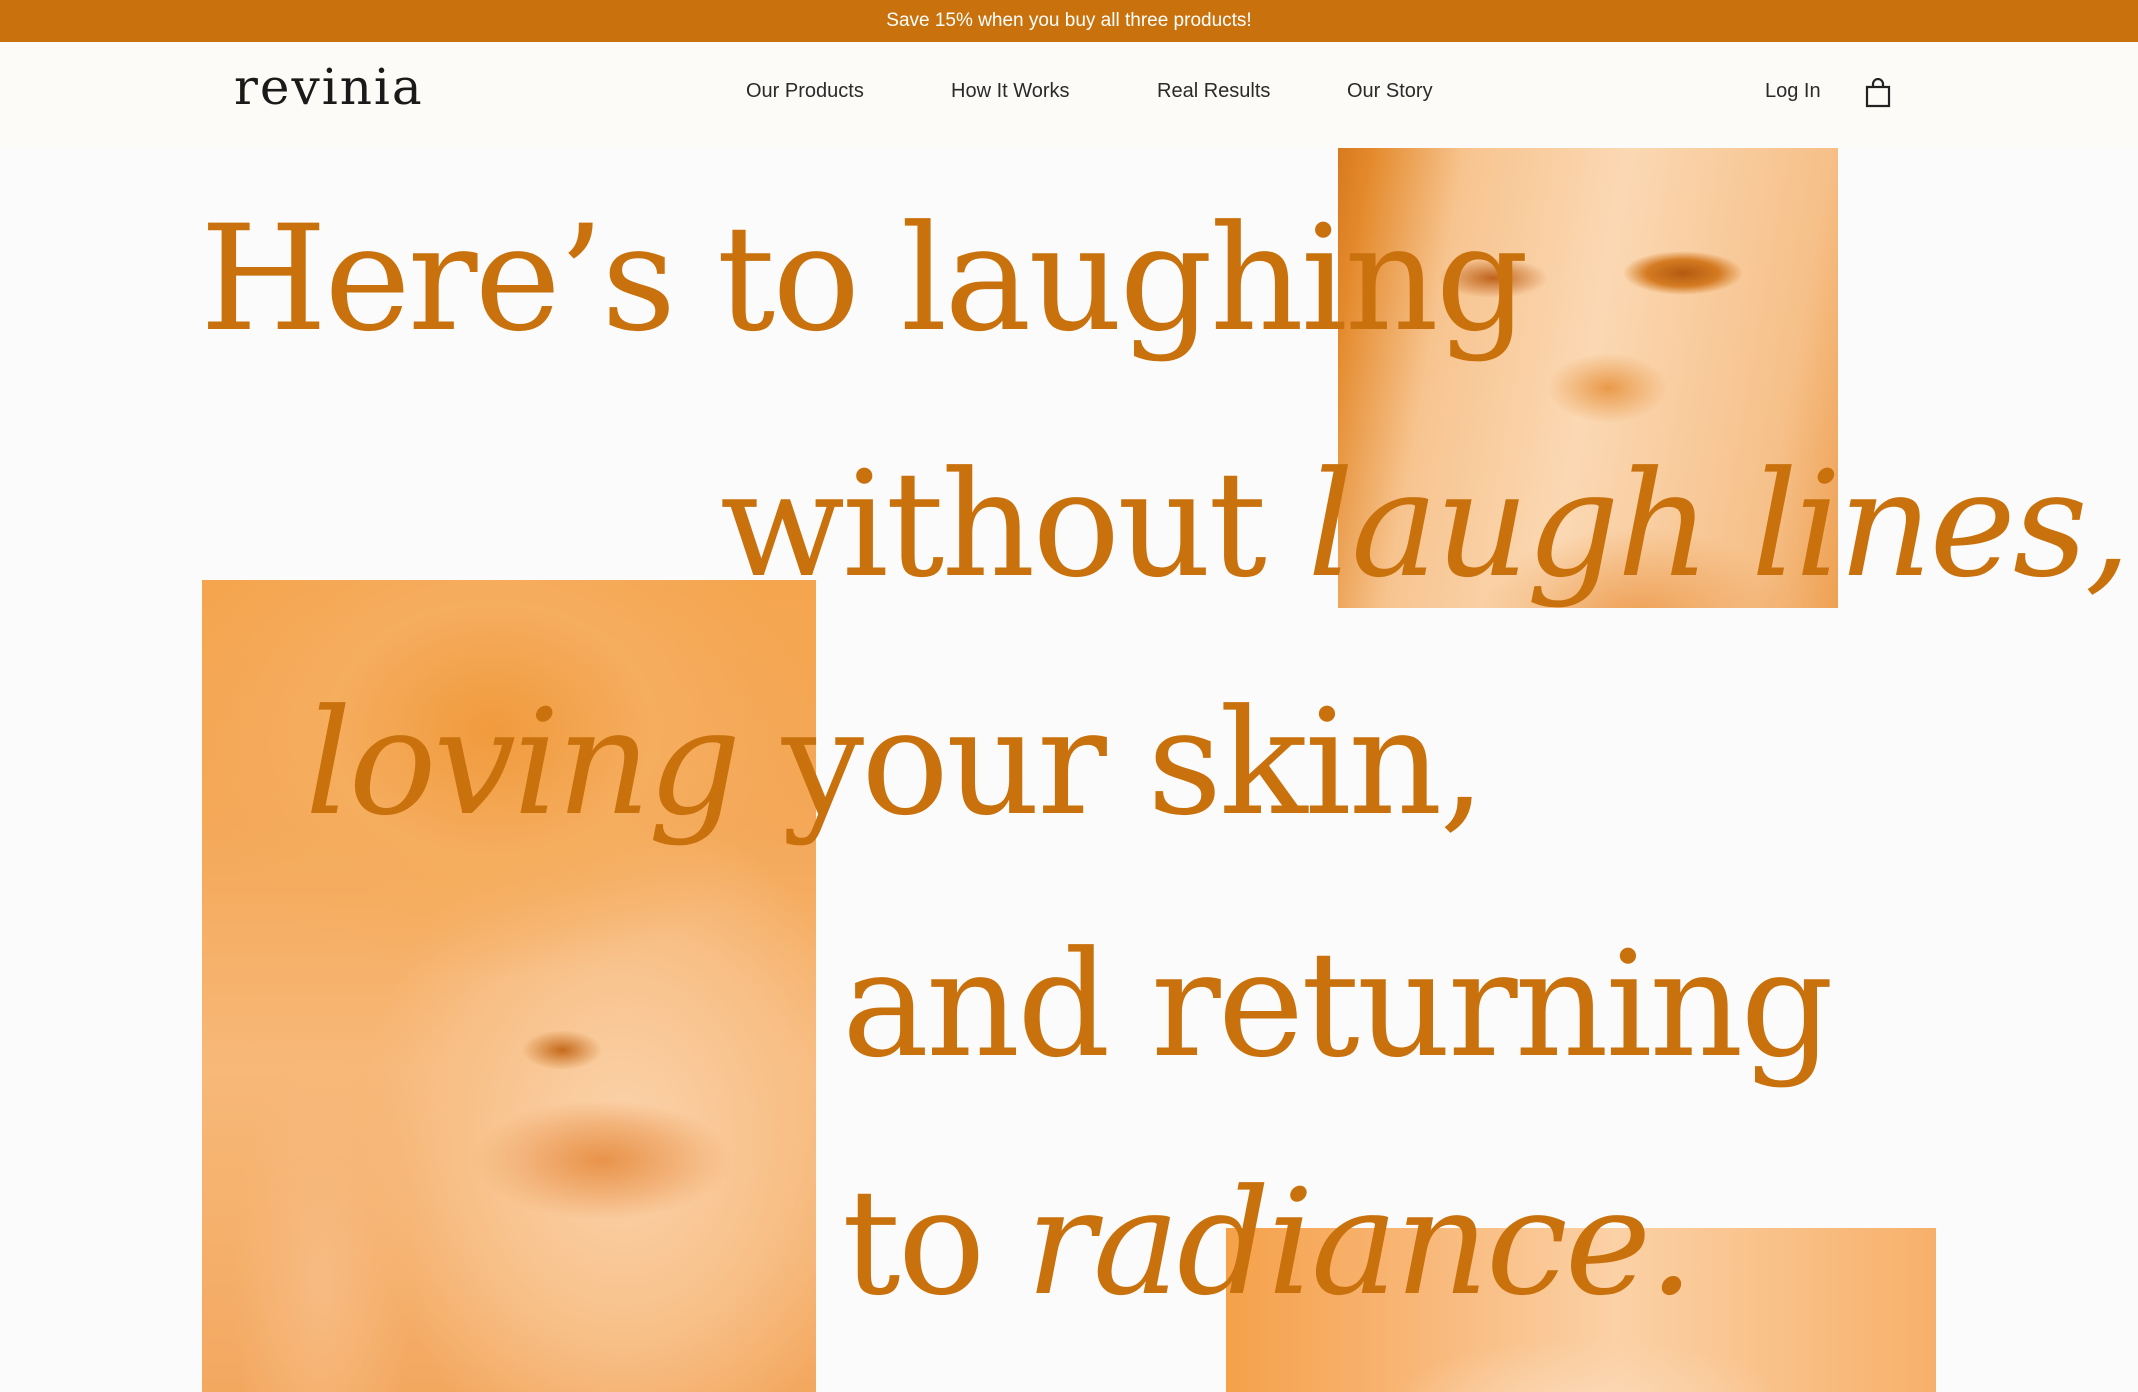 The image size is (2138, 1392). I want to click on shopping-bag-icon, so click(1878, 93).